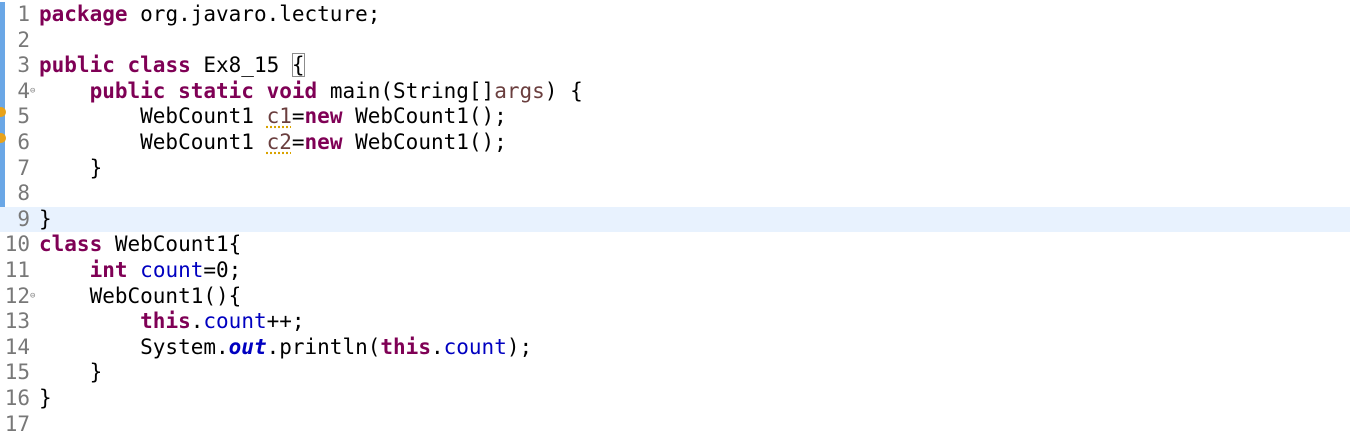  I want to click on code-token: ++;, so click(285, 321).